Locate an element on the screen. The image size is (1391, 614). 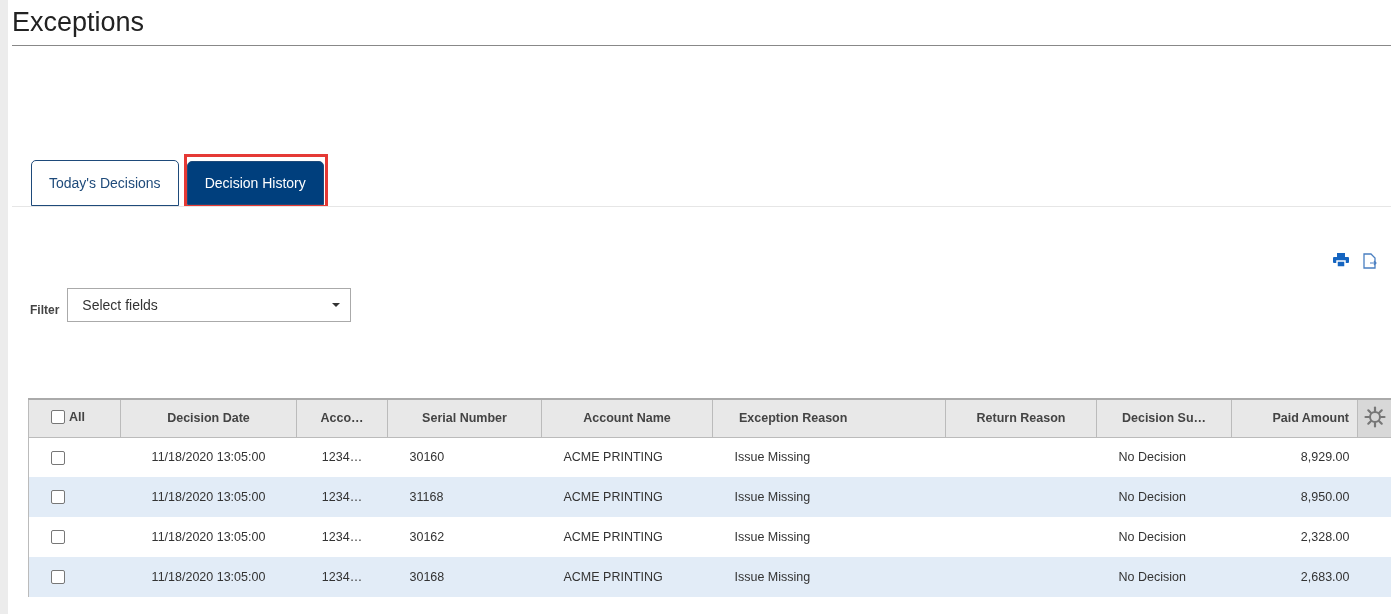
table-cell: 8,929.00 is located at coordinates (1325, 457).